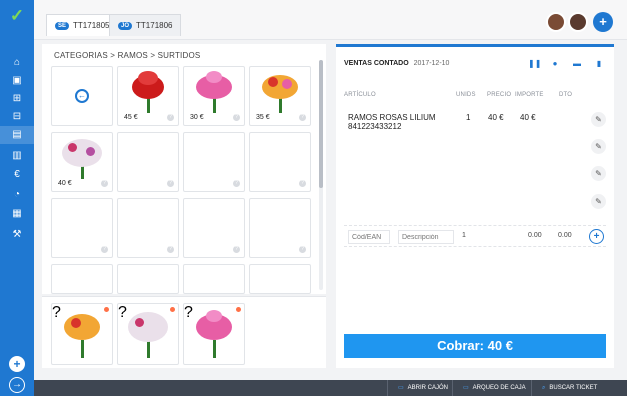 The height and width of the screenshot is (396, 627). What do you see at coordinates (599, 64) in the screenshot?
I see `trash-icon: ▮` at bounding box center [599, 64].